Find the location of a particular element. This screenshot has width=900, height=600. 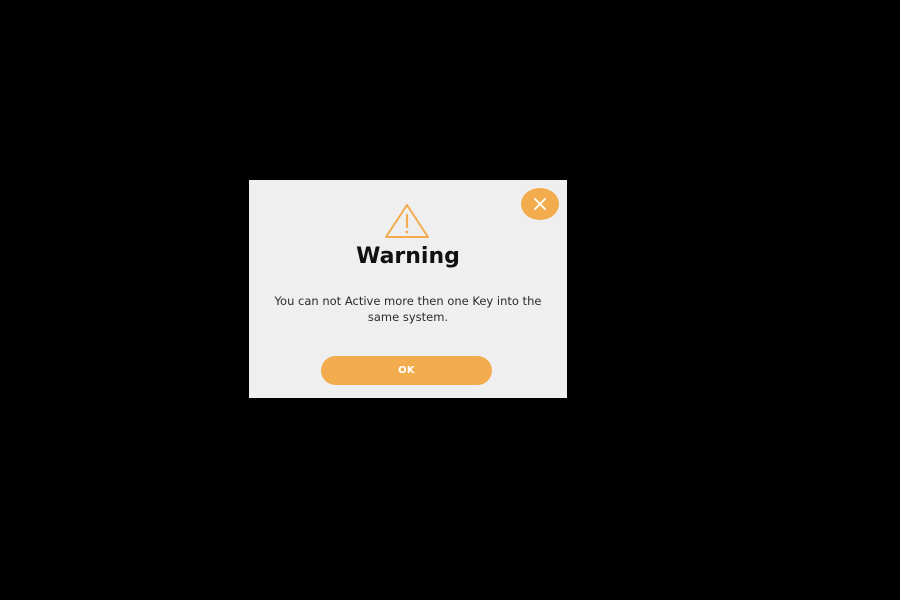

dialog-title: Warning is located at coordinates (408, 256).